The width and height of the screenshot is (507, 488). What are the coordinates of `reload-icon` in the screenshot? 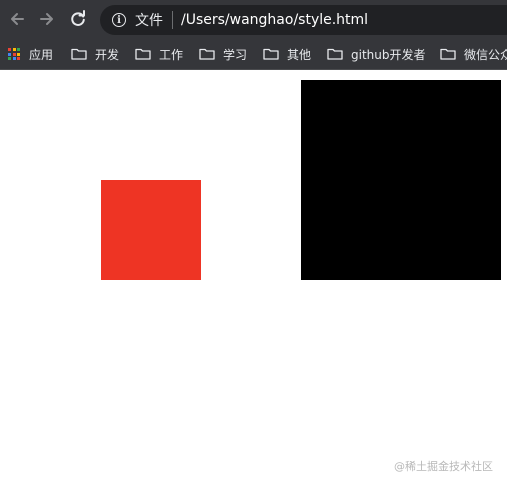 It's located at (78, 18).